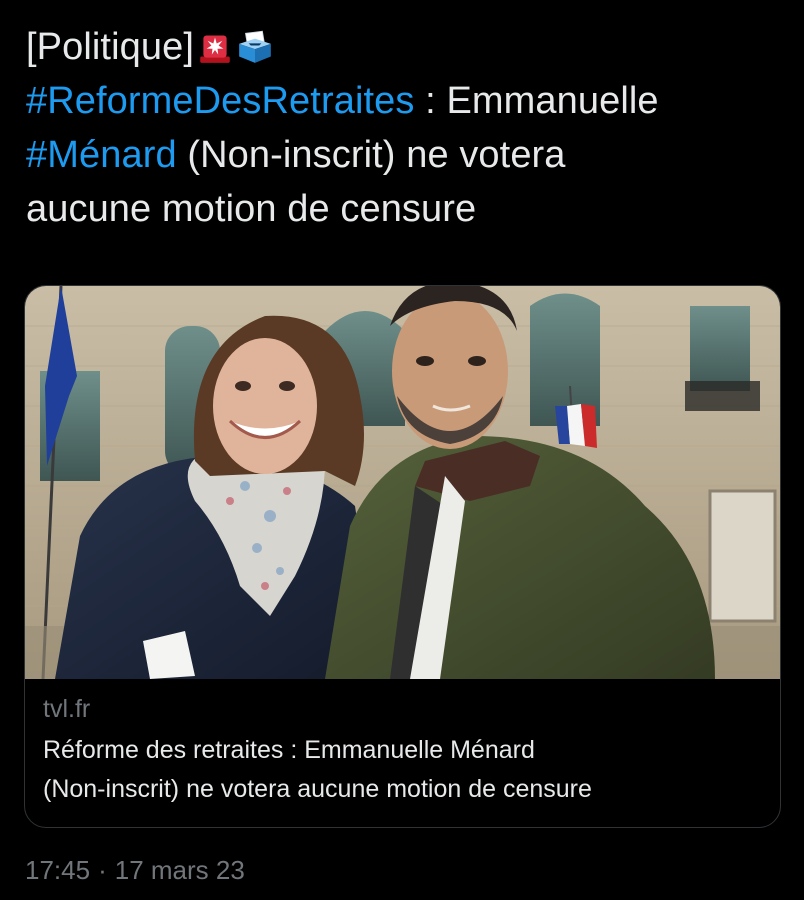 The width and height of the screenshot is (804, 900). What do you see at coordinates (220, 101) in the screenshot?
I see `hashtag-reformedesretraites: #ReformeDesRetraites` at bounding box center [220, 101].